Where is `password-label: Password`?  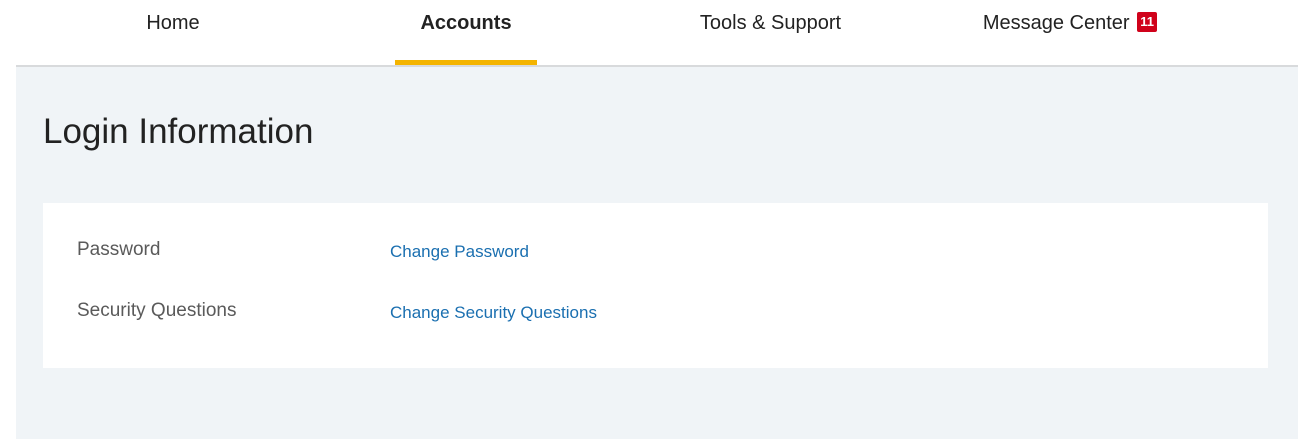
password-label: Password is located at coordinates (119, 249).